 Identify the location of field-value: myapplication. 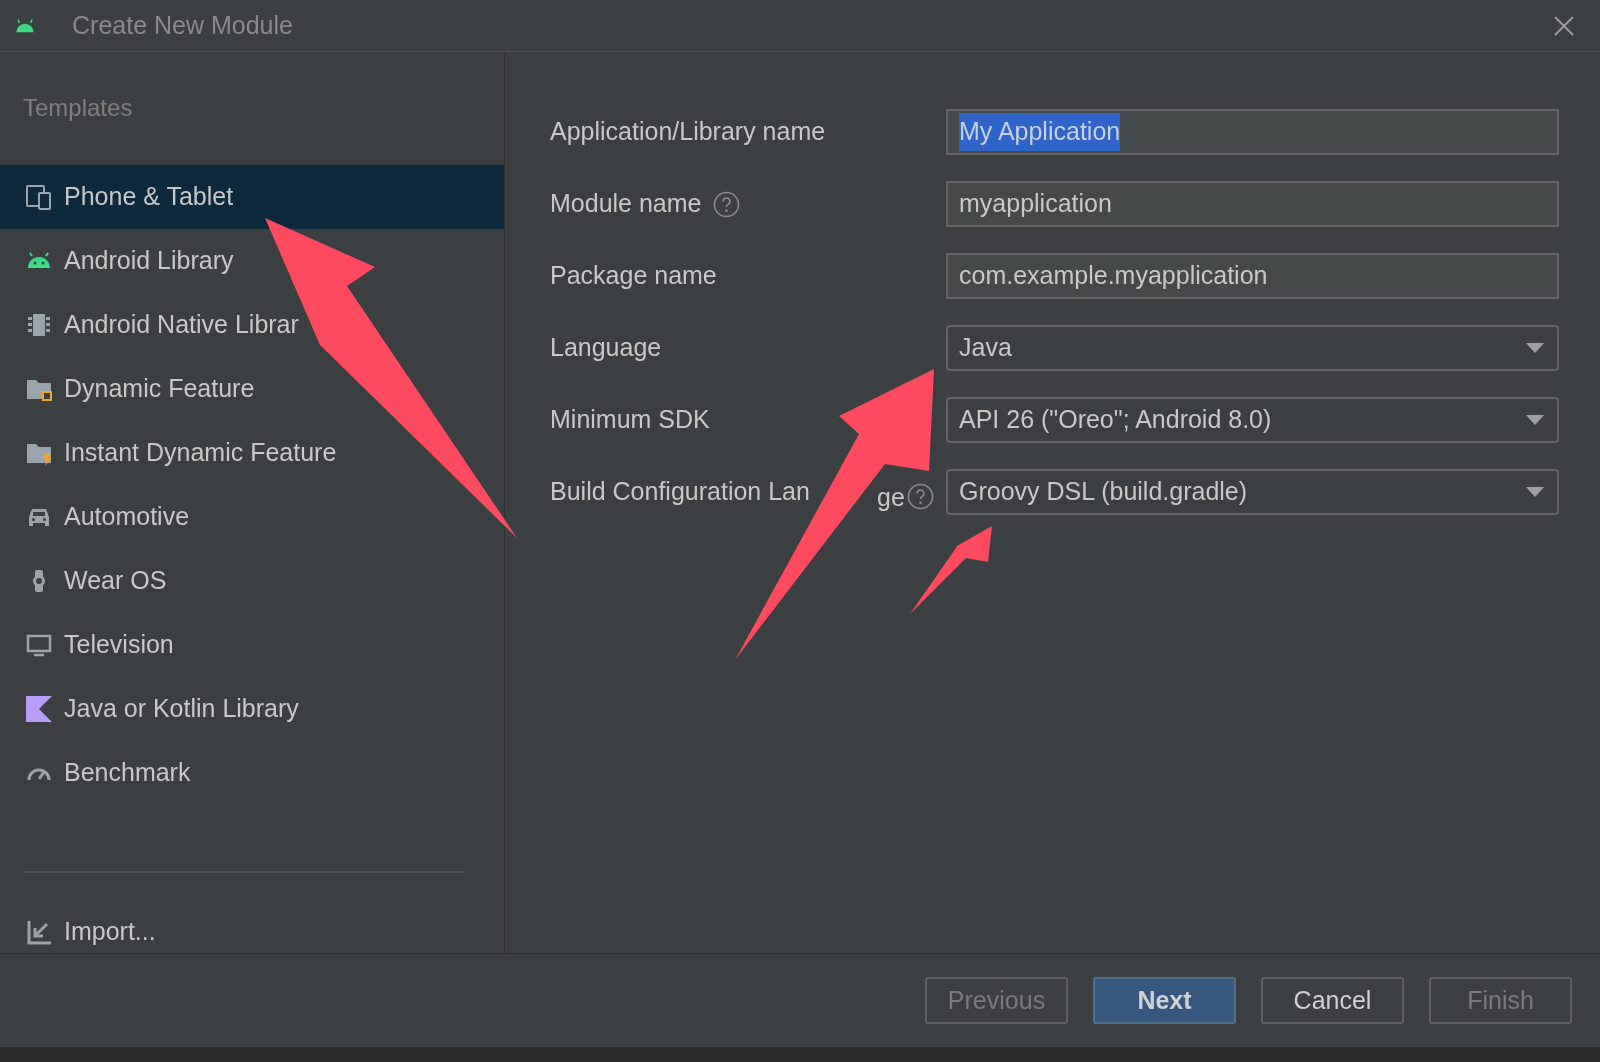
(1035, 204).